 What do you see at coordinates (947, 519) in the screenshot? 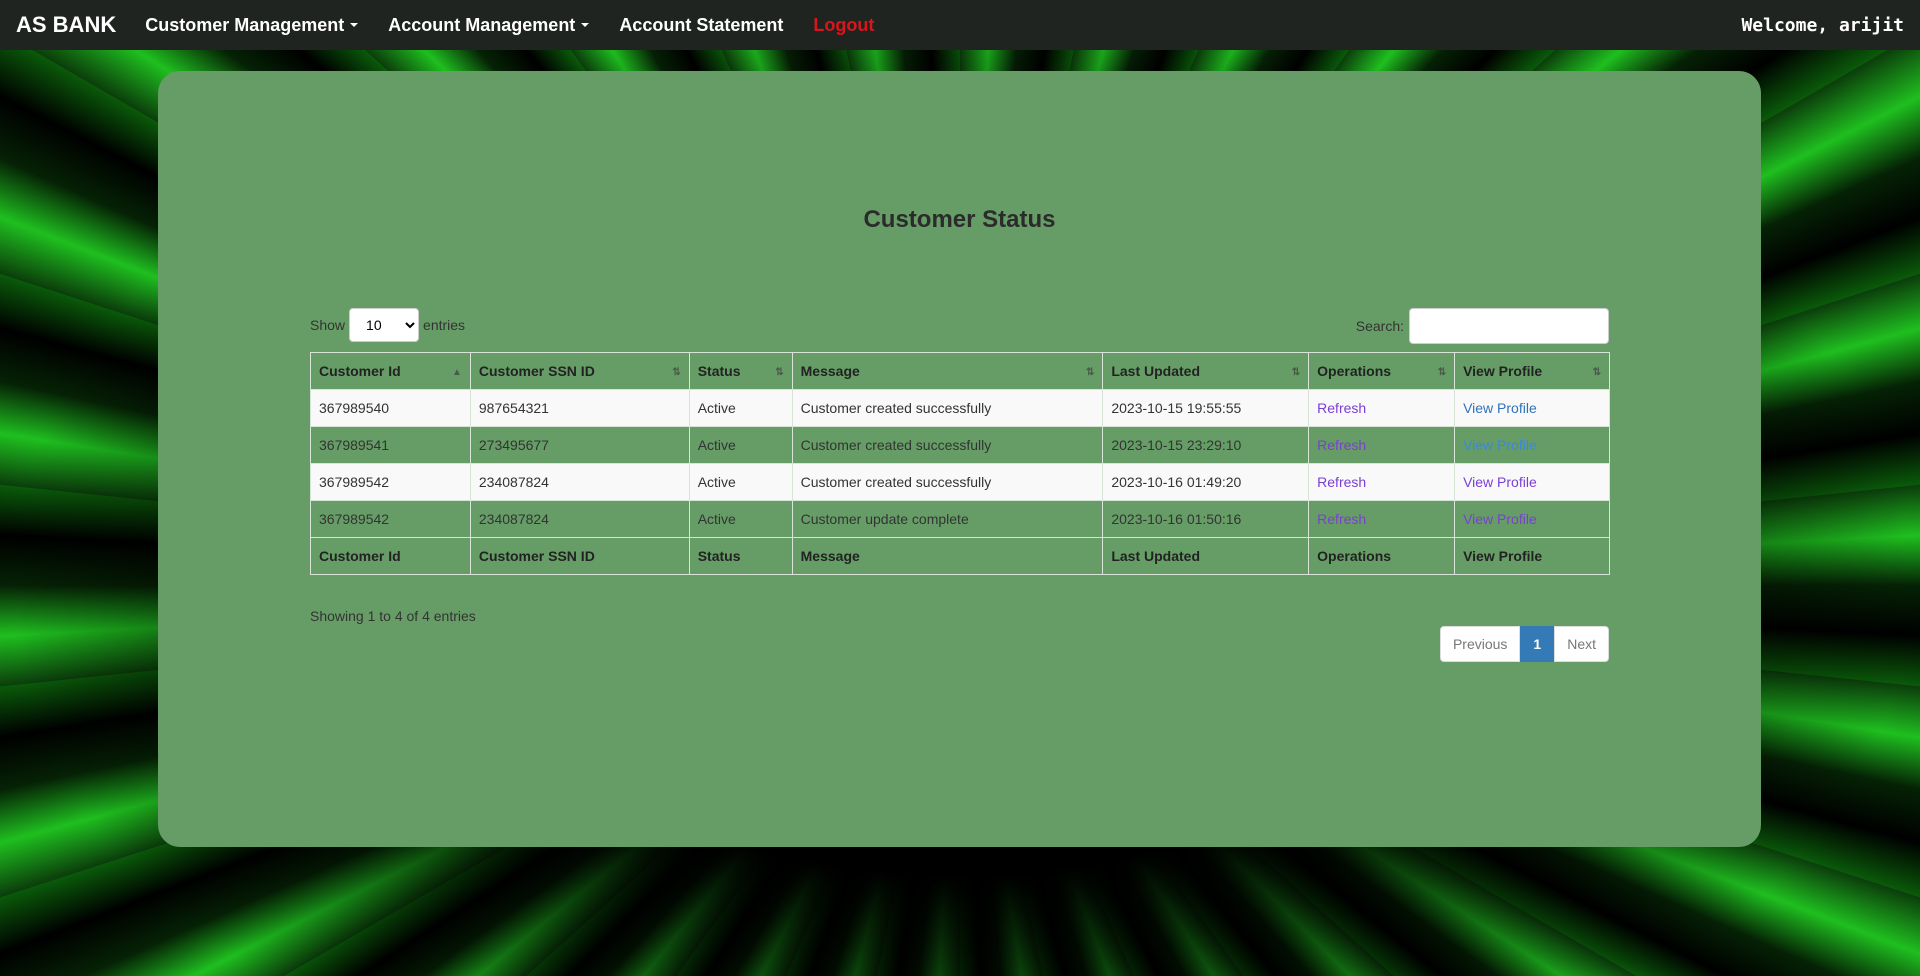
I see `cell-message: Customer update complete` at bounding box center [947, 519].